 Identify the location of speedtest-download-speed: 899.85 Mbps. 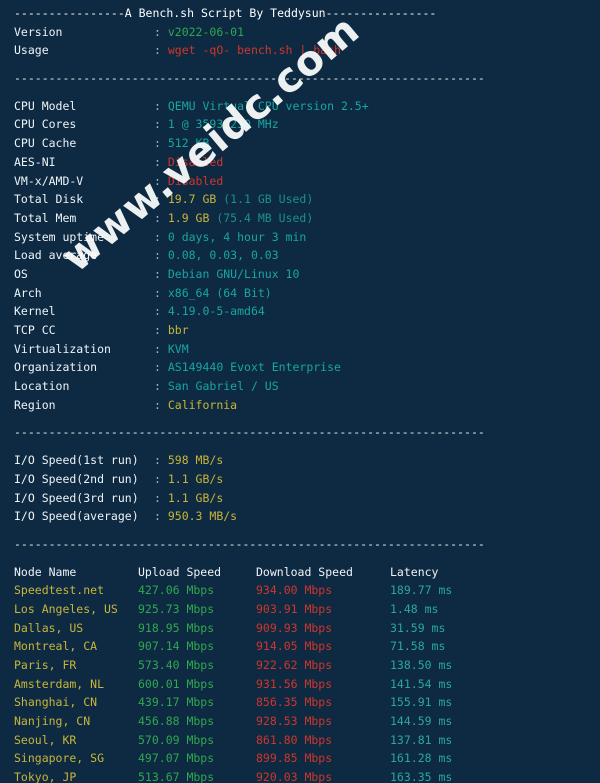
(294, 758).